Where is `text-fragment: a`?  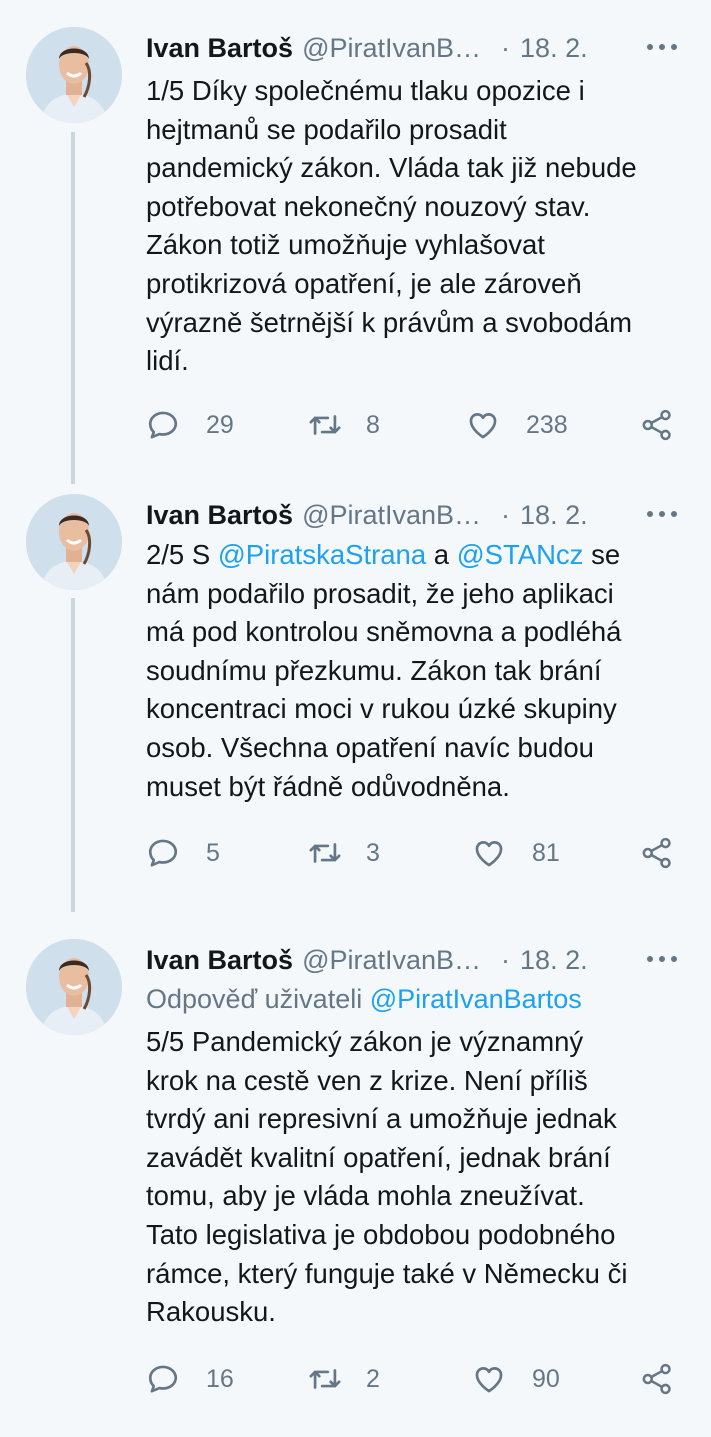 text-fragment: a is located at coordinates (441, 554).